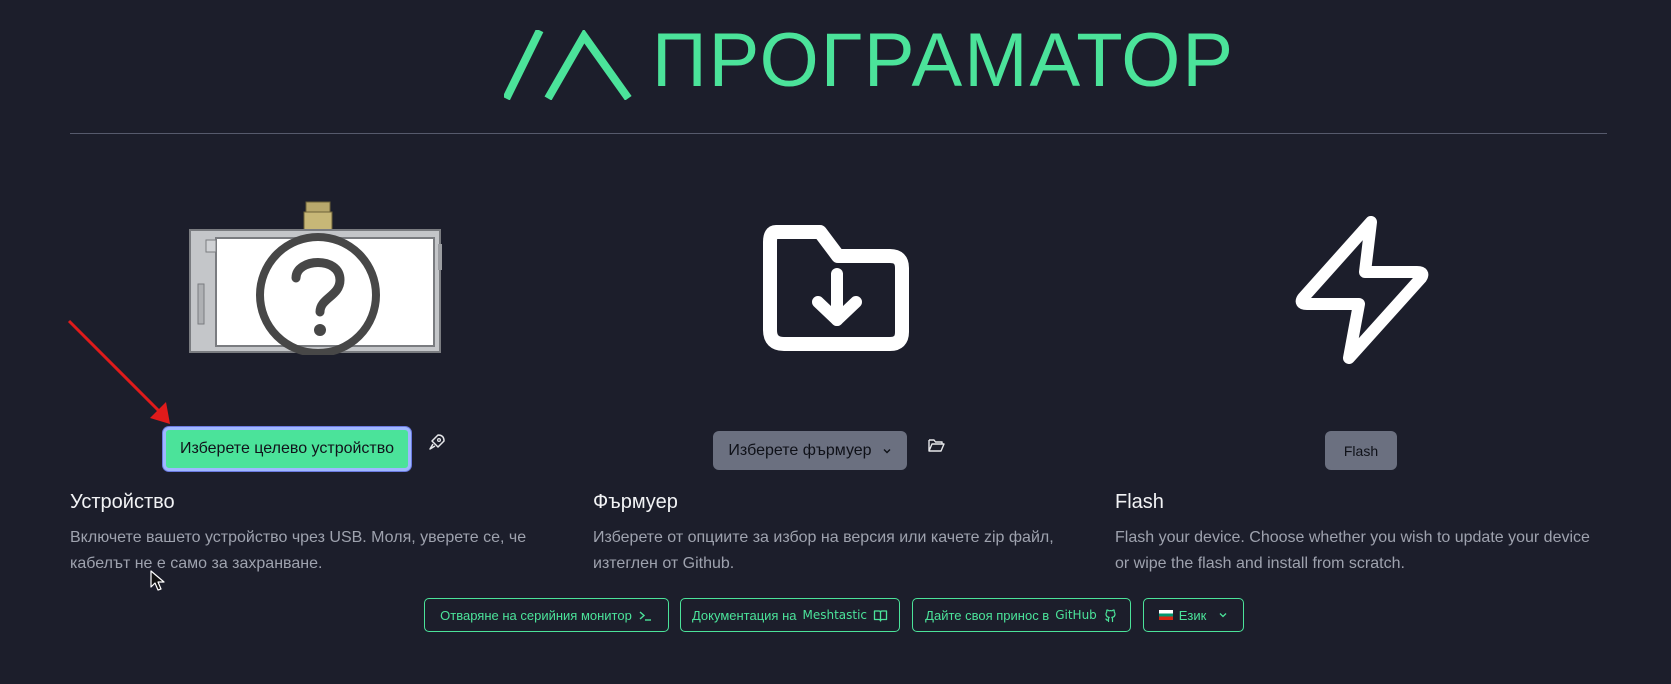 The image size is (1671, 684). I want to click on flash-button-label: Flash, so click(1361, 450).